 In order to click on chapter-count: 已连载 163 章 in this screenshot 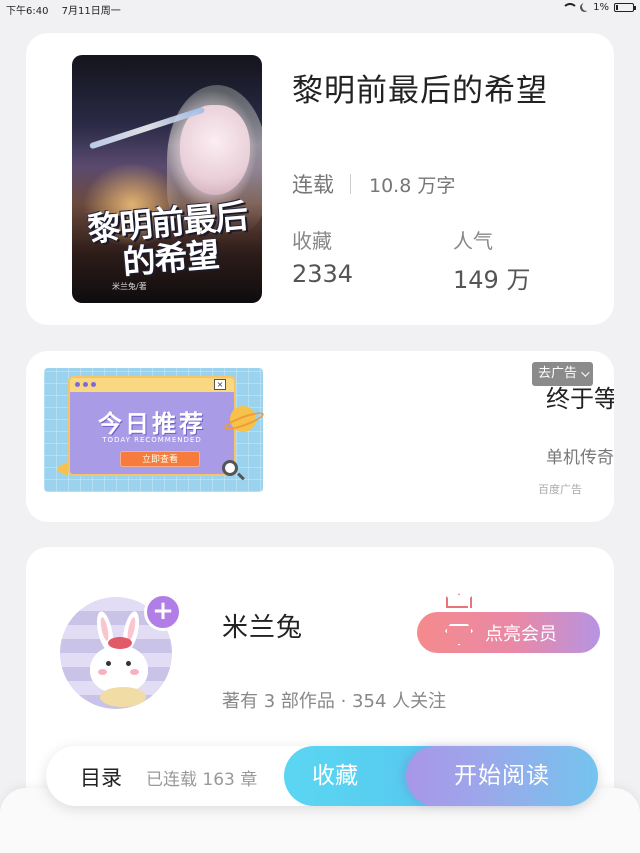, I will do `click(201, 777)`.